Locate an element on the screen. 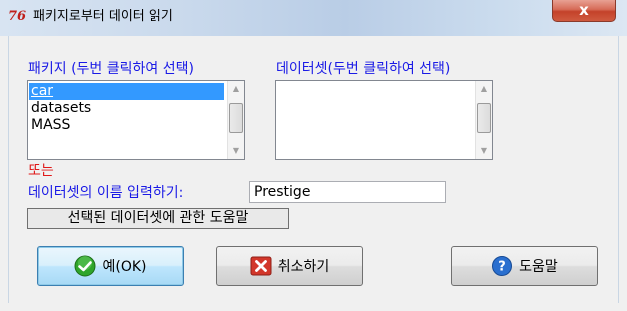  help-button: ? 도움말 is located at coordinates (524, 266).